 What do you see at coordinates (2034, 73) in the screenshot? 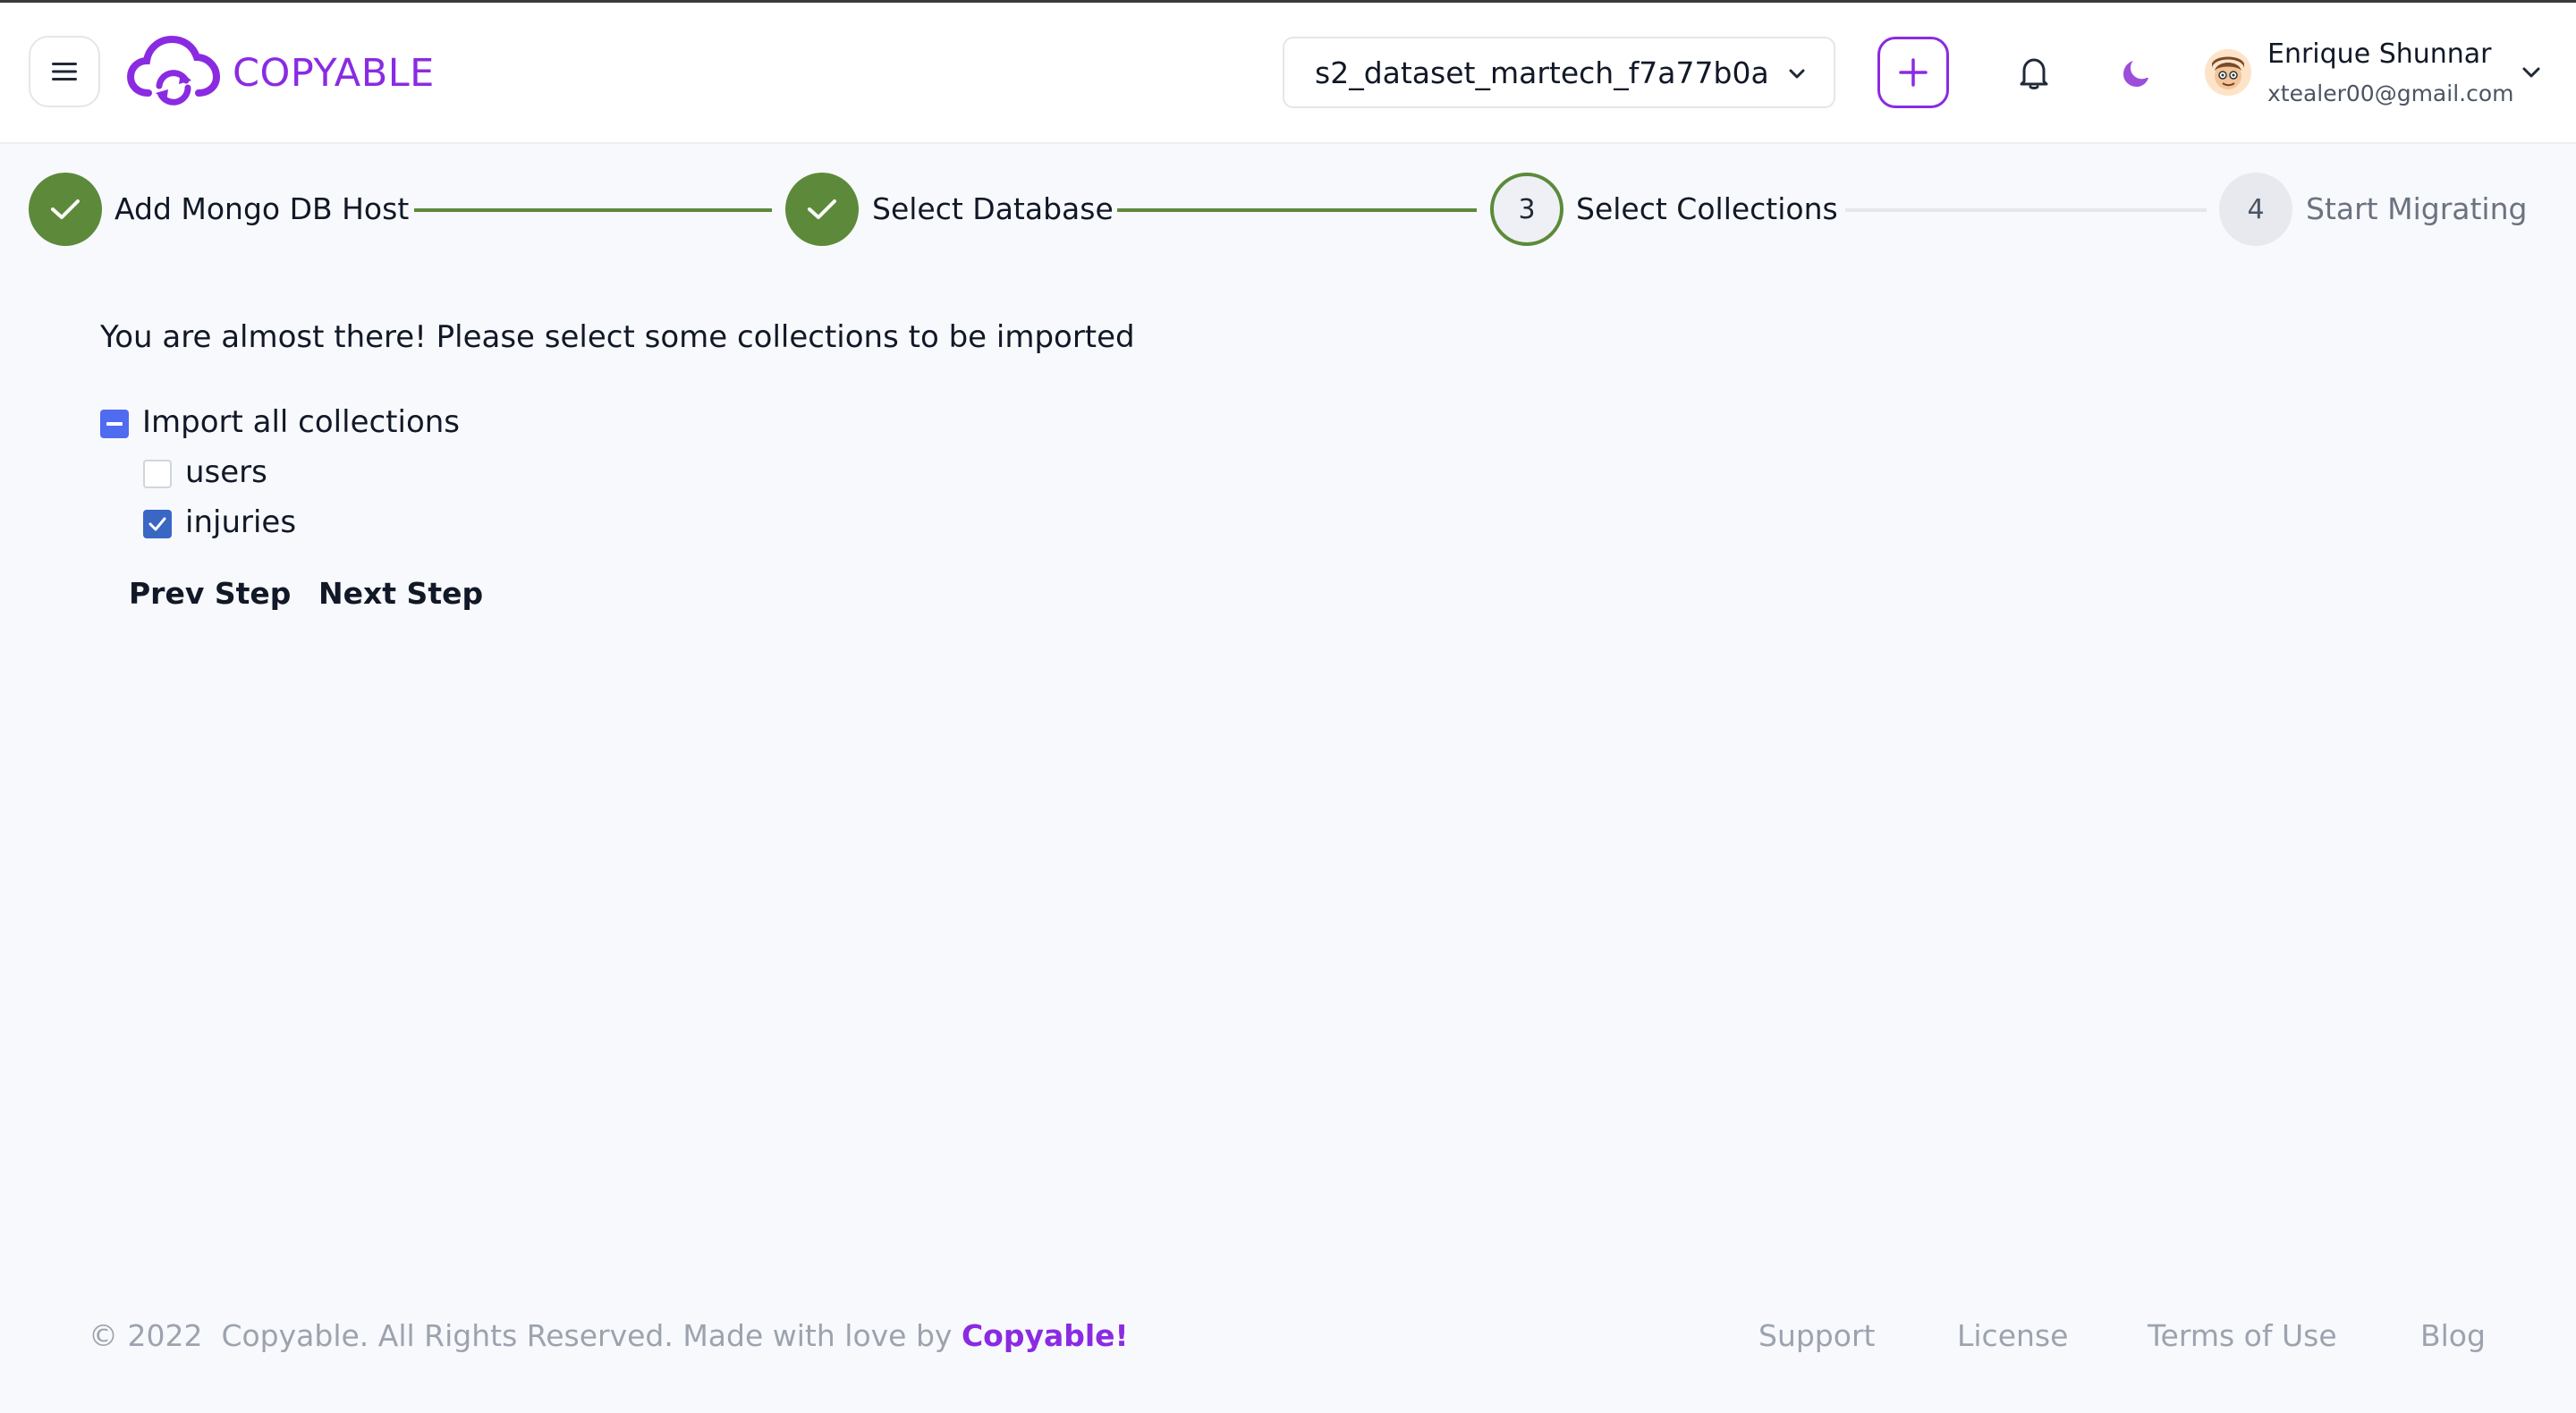
I see `bell-icon` at bounding box center [2034, 73].